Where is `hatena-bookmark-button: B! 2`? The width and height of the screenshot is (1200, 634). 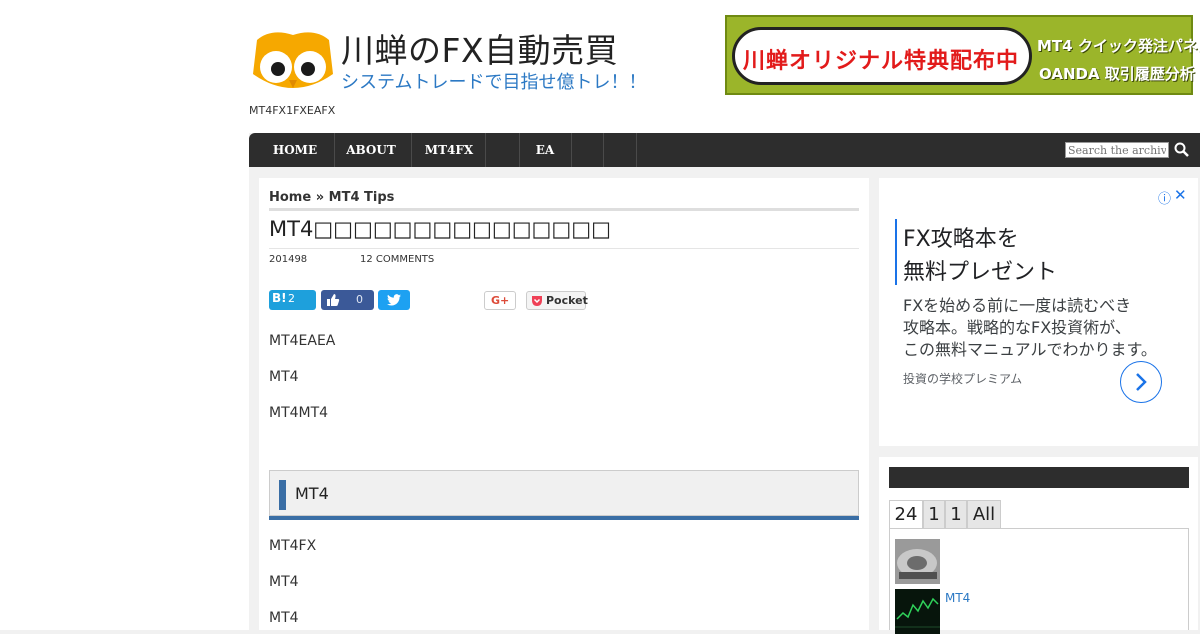 hatena-bookmark-button: B! 2 is located at coordinates (292, 300).